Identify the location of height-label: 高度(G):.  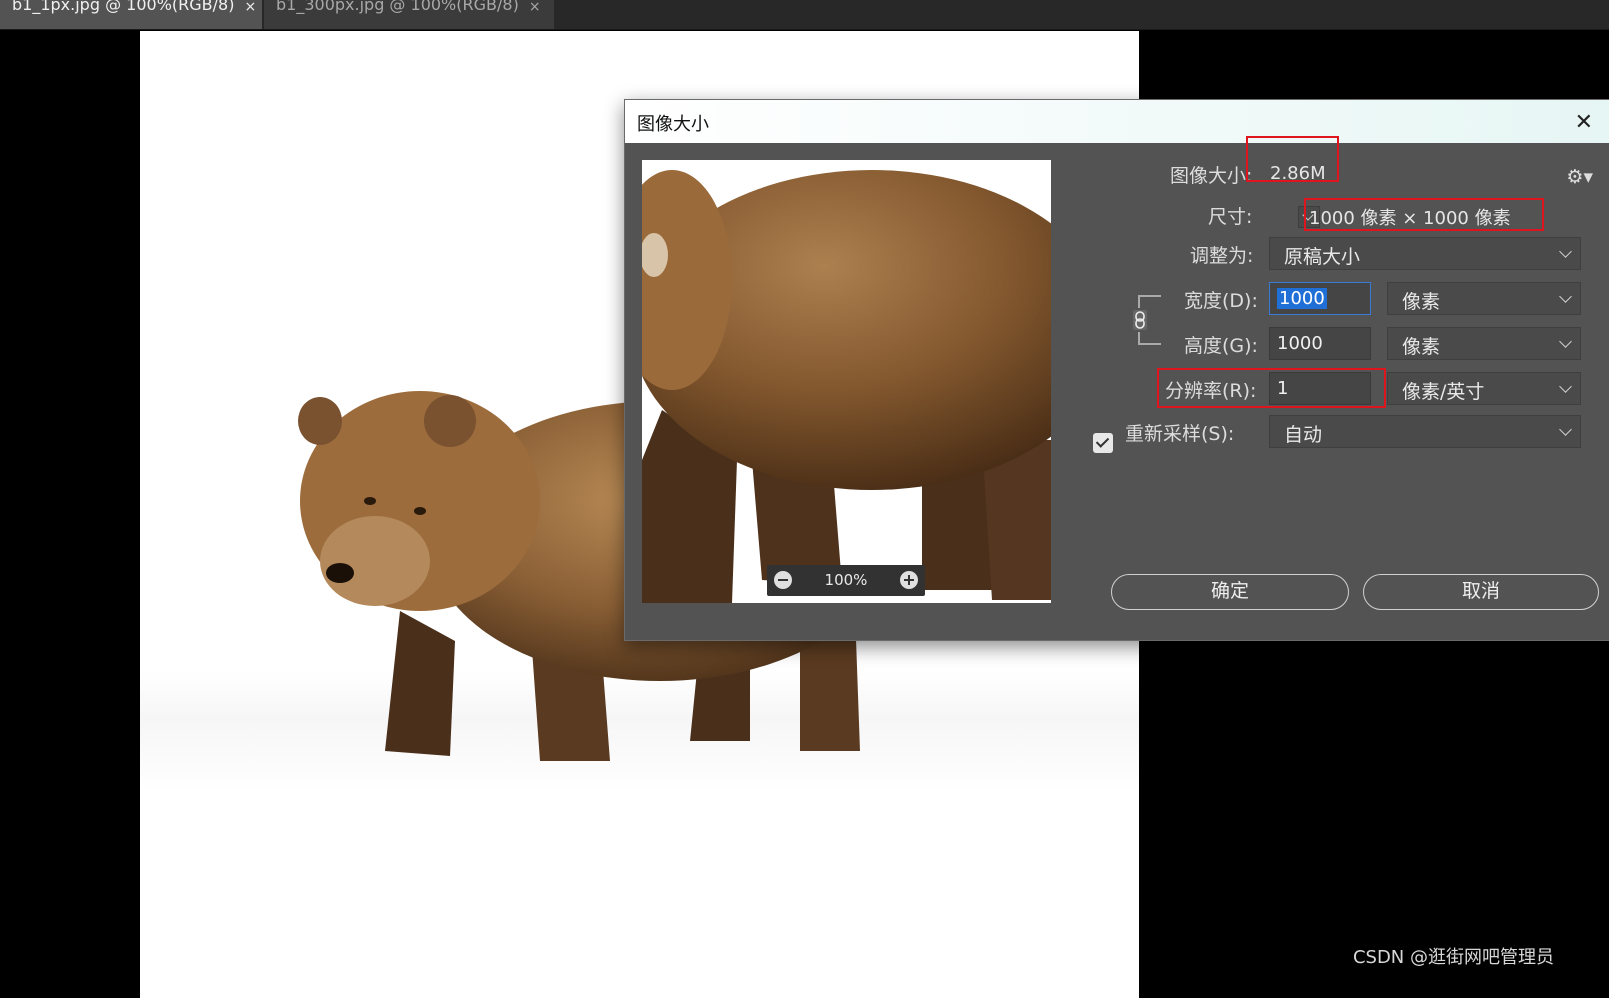
(1221, 346).